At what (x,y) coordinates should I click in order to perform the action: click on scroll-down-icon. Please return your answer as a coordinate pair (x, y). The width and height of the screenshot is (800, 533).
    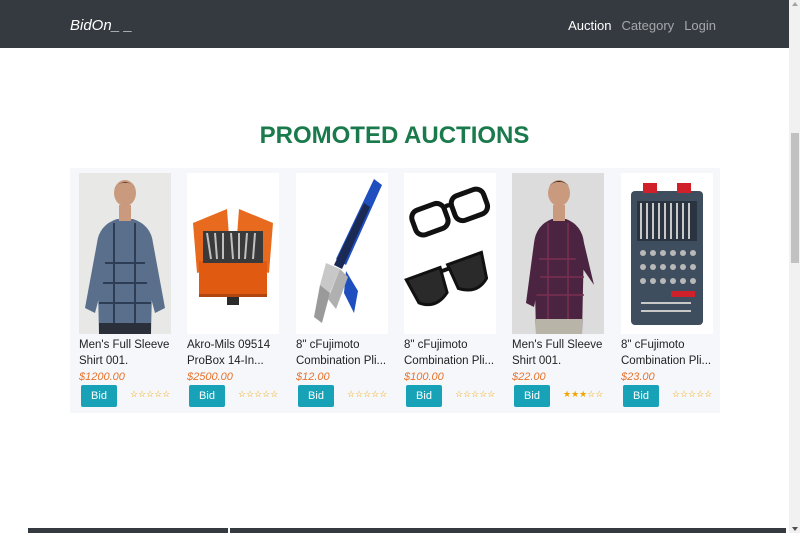
    Looking at the image, I should click on (795, 529).